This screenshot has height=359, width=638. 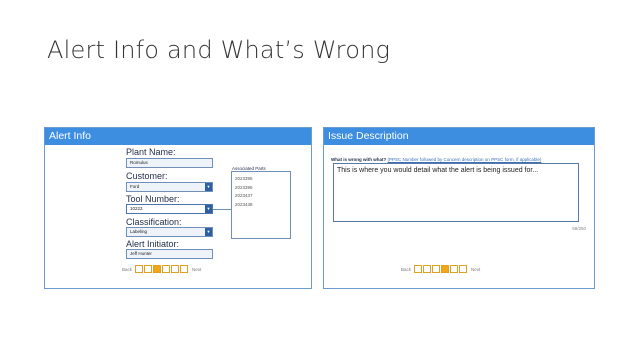 What do you see at coordinates (136, 208) in the screenshot?
I see `tool-number-value: 10223` at bounding box center [136, 208].